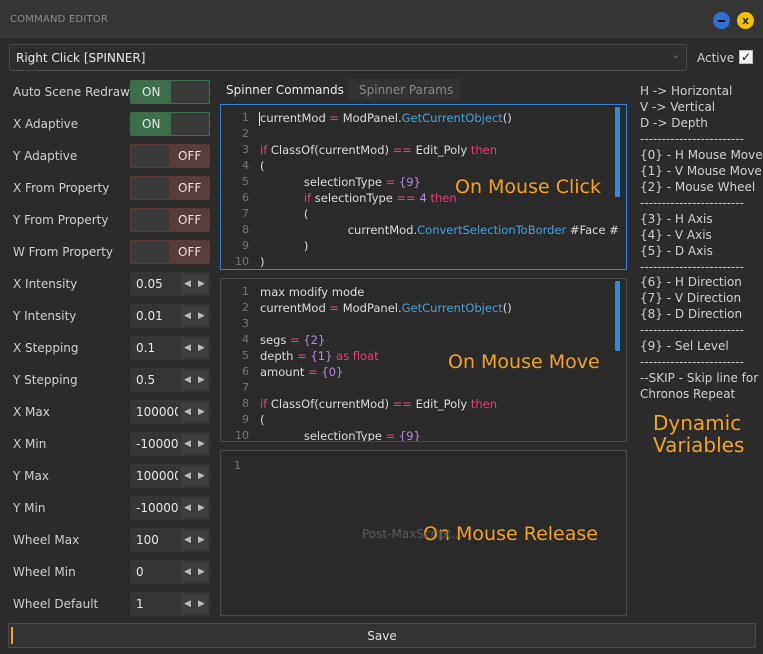  I want to click on code-token: {9}, so click(409, 435).